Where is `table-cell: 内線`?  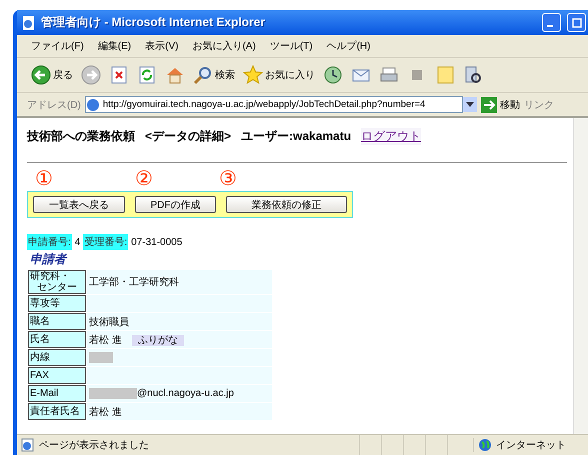 table-cell: 内線 is located at coordinates (57, 357).